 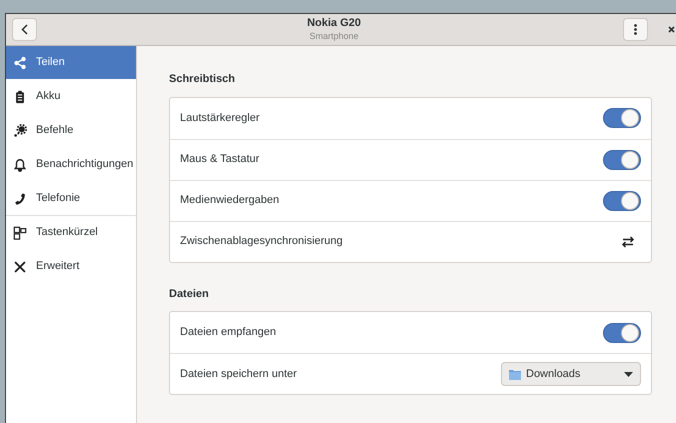 What do you see at coordinates (71, 266) in the screenshot?
I see `sidebar-item: Erweitert` at bounding box center [71, 266].